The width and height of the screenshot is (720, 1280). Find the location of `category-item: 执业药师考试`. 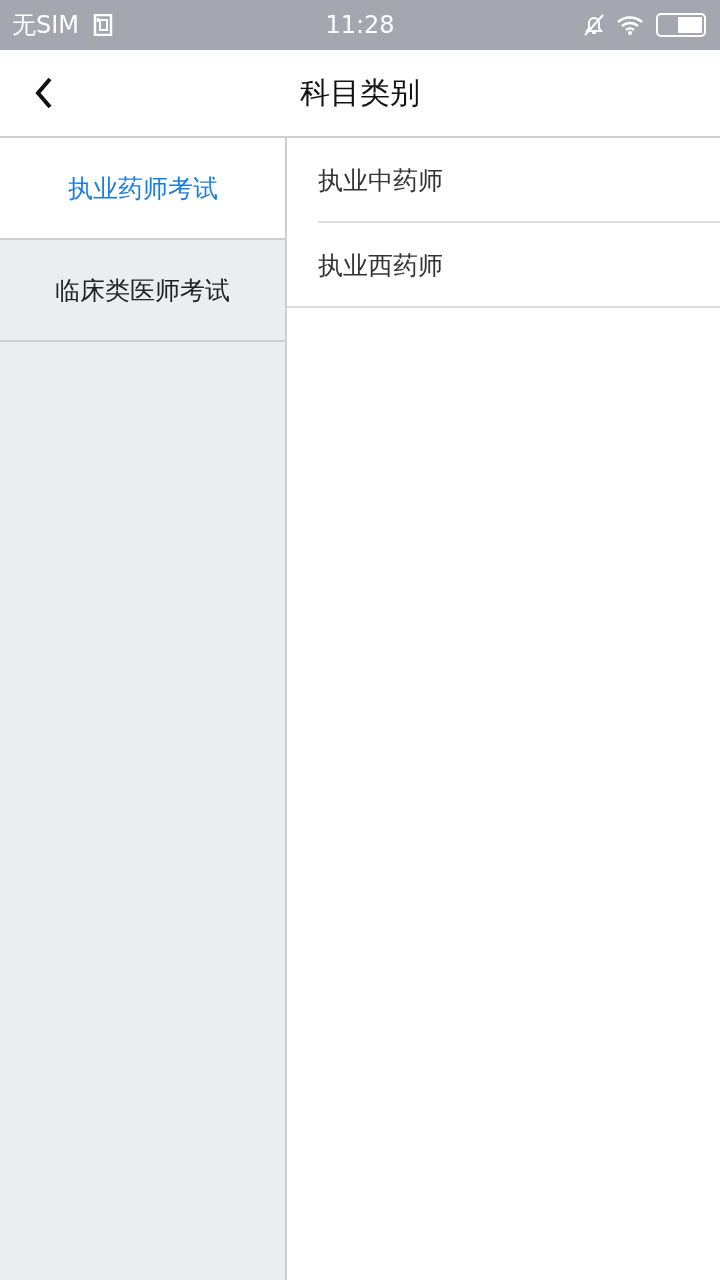

category-item: 执业药师考试 is located at coordinates (142, 189).